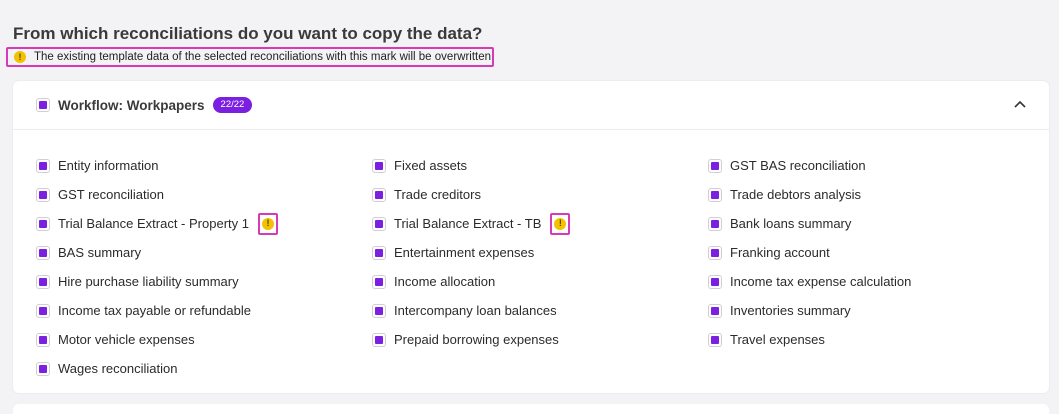  I want to click on reconciliation-label: Income tax expense calculation, so click(821, 281).